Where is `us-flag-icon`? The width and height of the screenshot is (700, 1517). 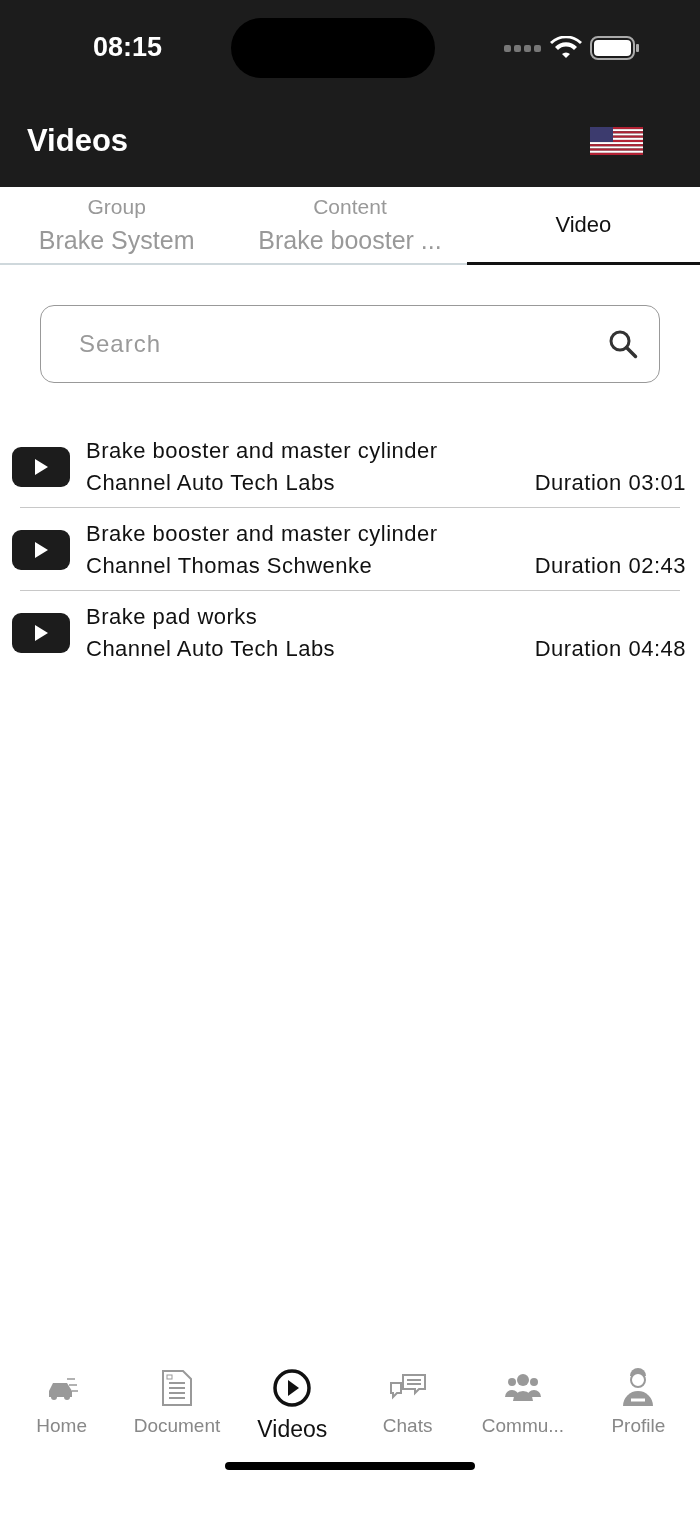 us-flag-icon is located at coordinates (616, 141).